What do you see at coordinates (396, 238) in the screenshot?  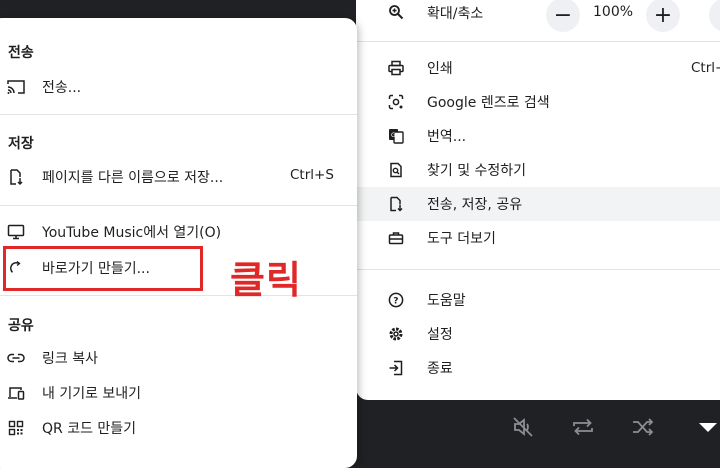 I see `toolbox-icon` at bounding box center [396, 238].